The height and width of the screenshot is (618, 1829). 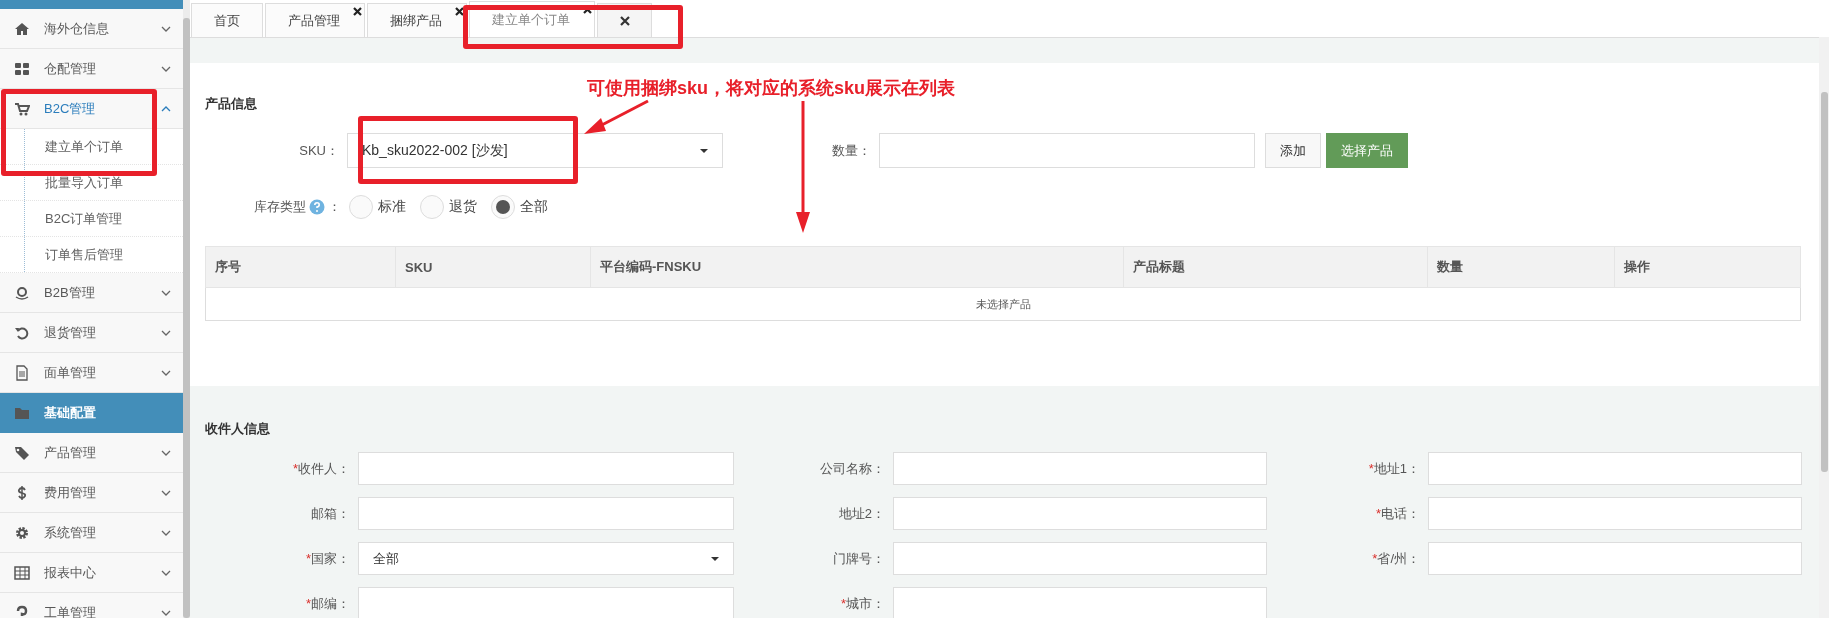 I want to click on column-header: SKU, so click(x=493, y=267).